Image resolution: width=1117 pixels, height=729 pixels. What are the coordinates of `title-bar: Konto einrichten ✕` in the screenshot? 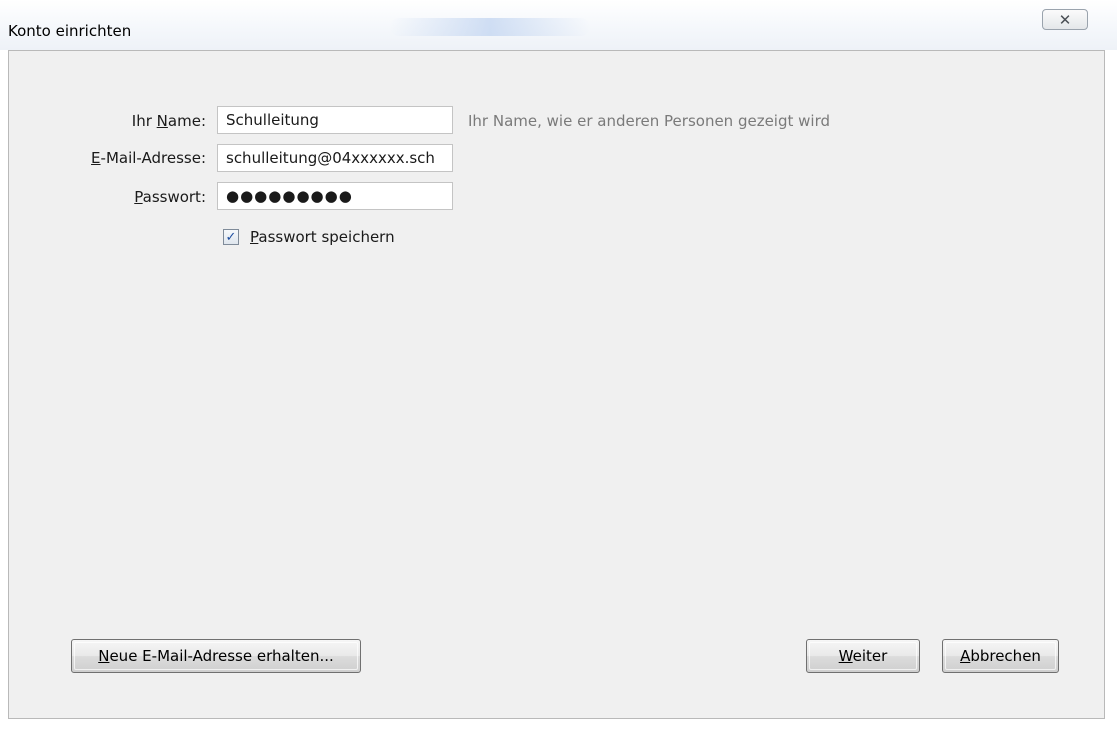 It's located at (558, 25).